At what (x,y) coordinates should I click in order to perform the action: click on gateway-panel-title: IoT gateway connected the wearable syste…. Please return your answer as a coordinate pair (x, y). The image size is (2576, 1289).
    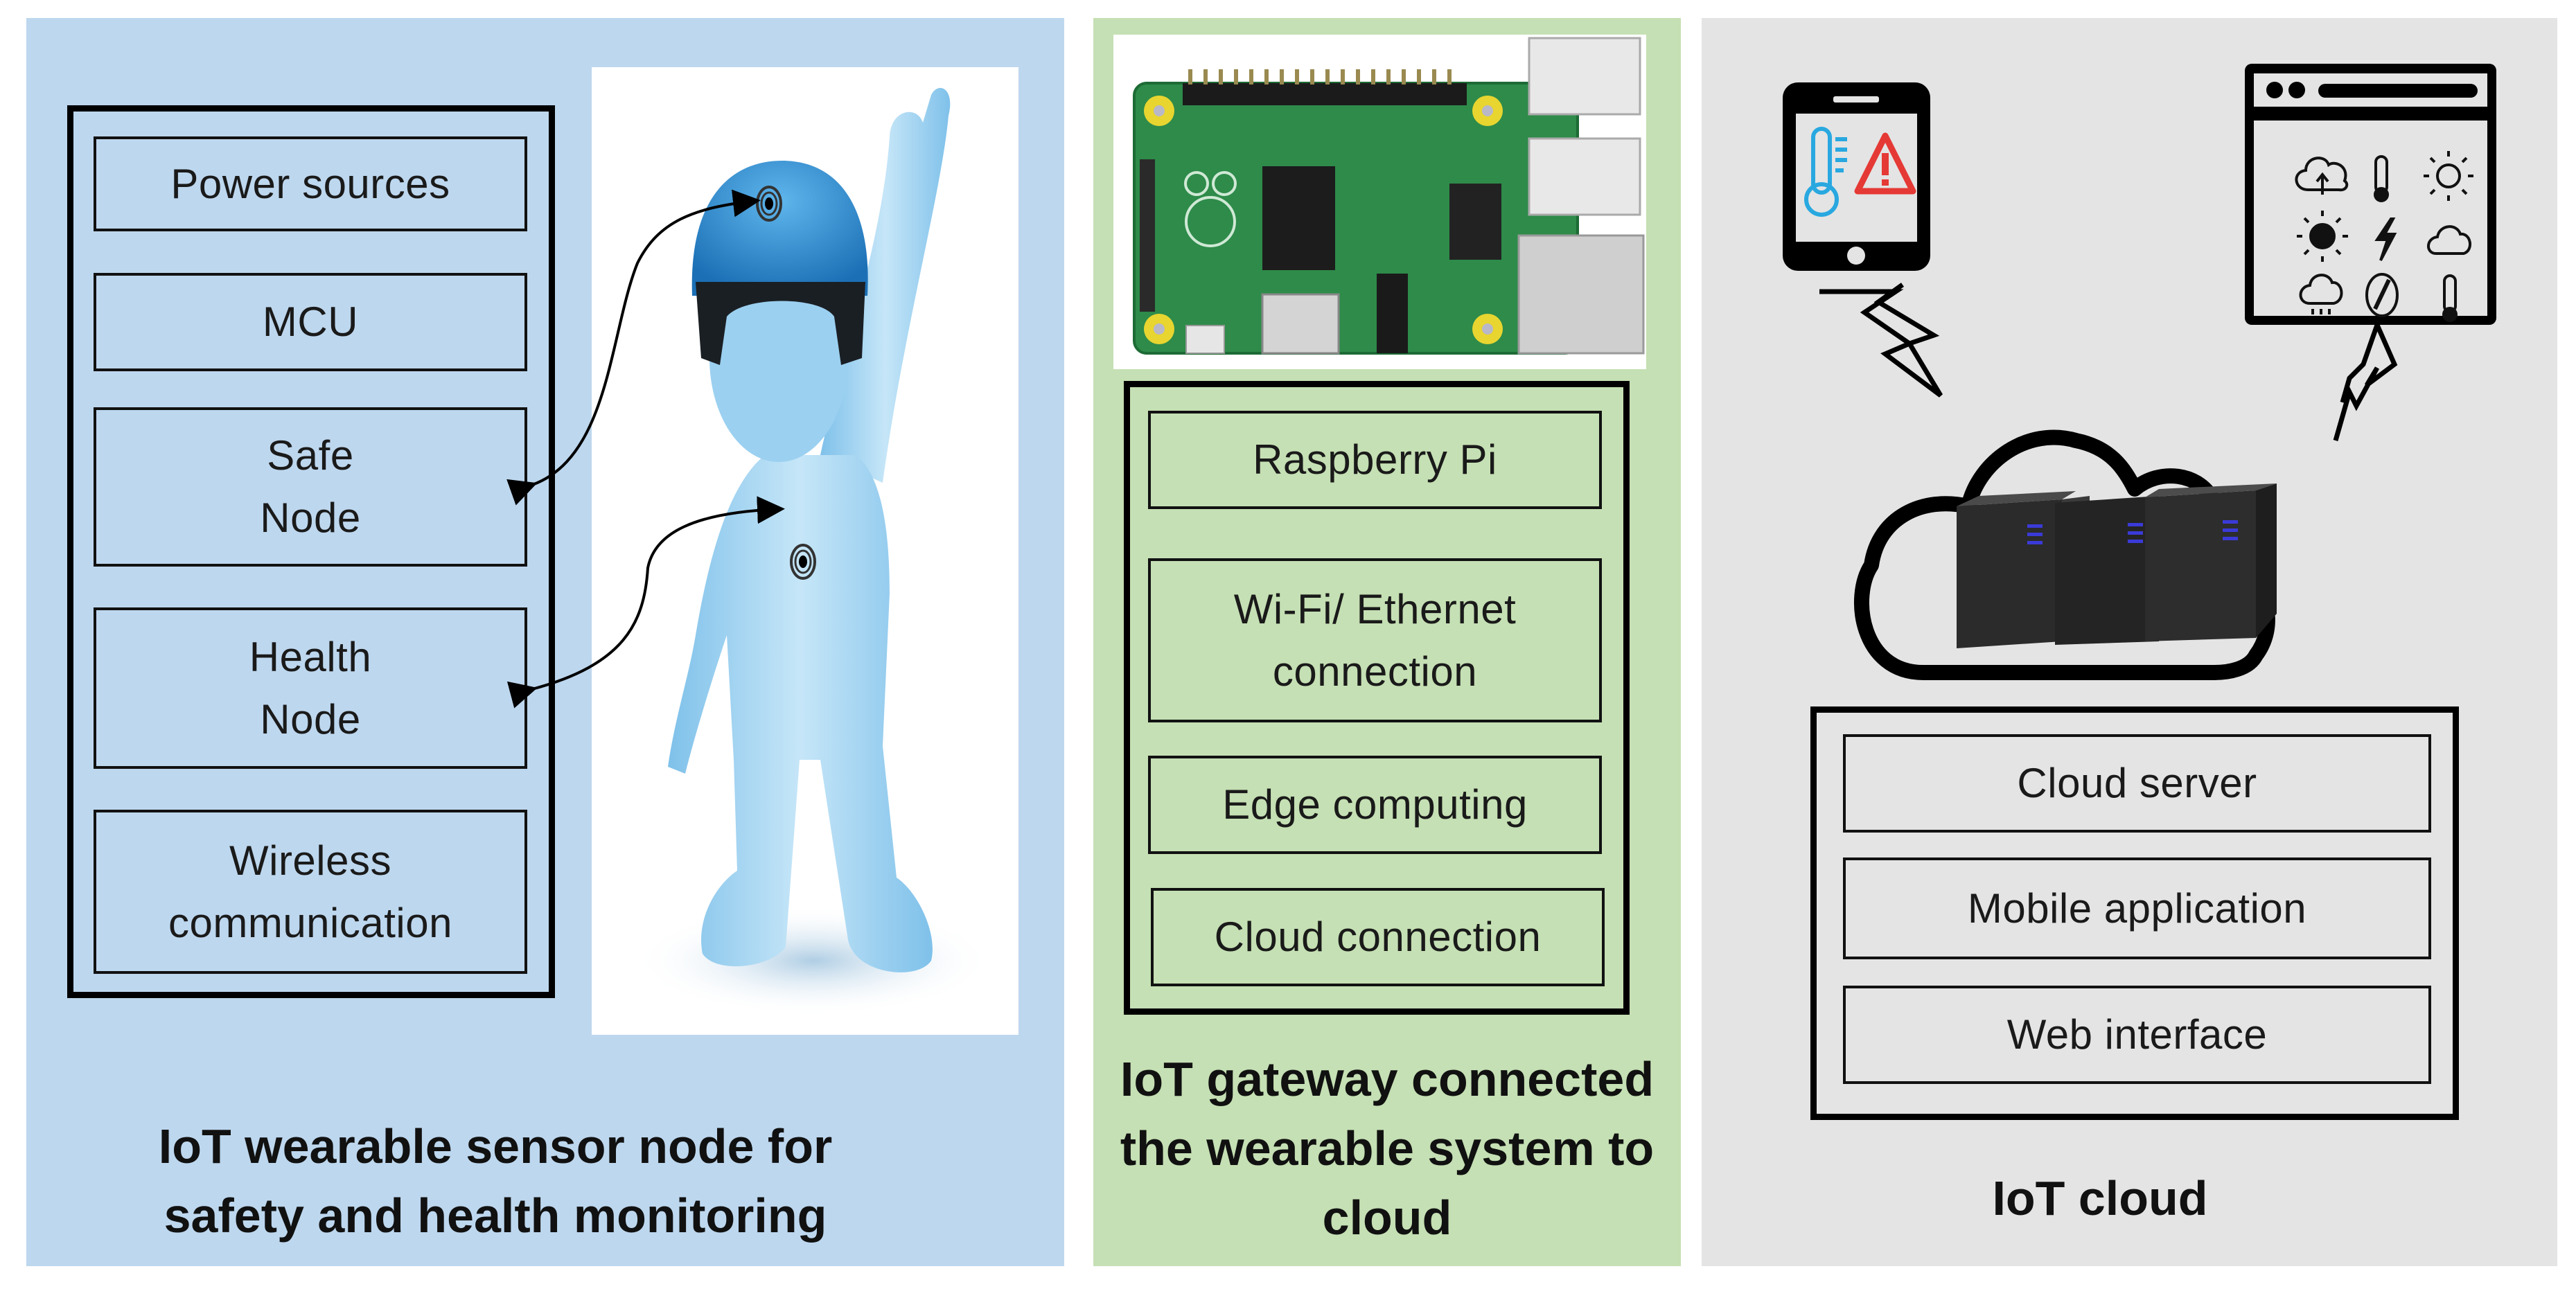
    Looking at the image, I should click on (1387, 1148).